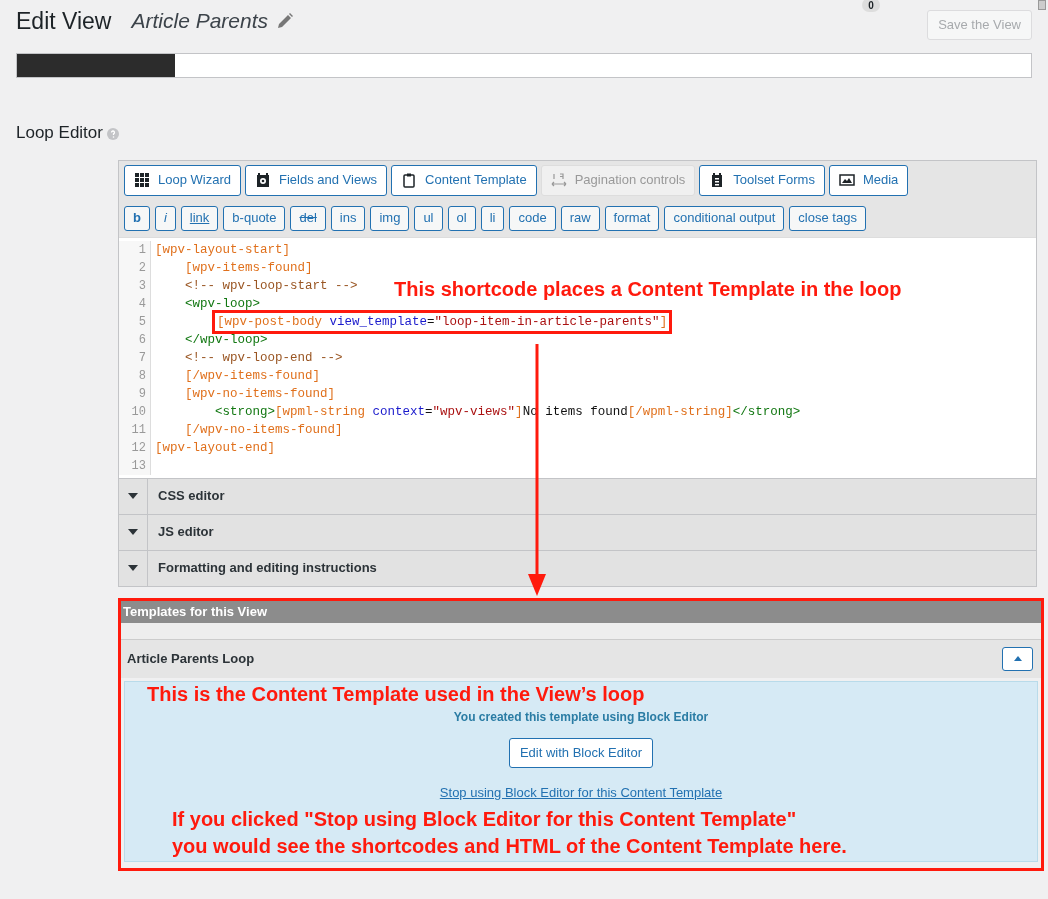 Image resolution: width=1048 pixels, height=899 pixels. Describe the element at coordinates (142, 376) in the screenshot. I see `line-number: 8` at that location.